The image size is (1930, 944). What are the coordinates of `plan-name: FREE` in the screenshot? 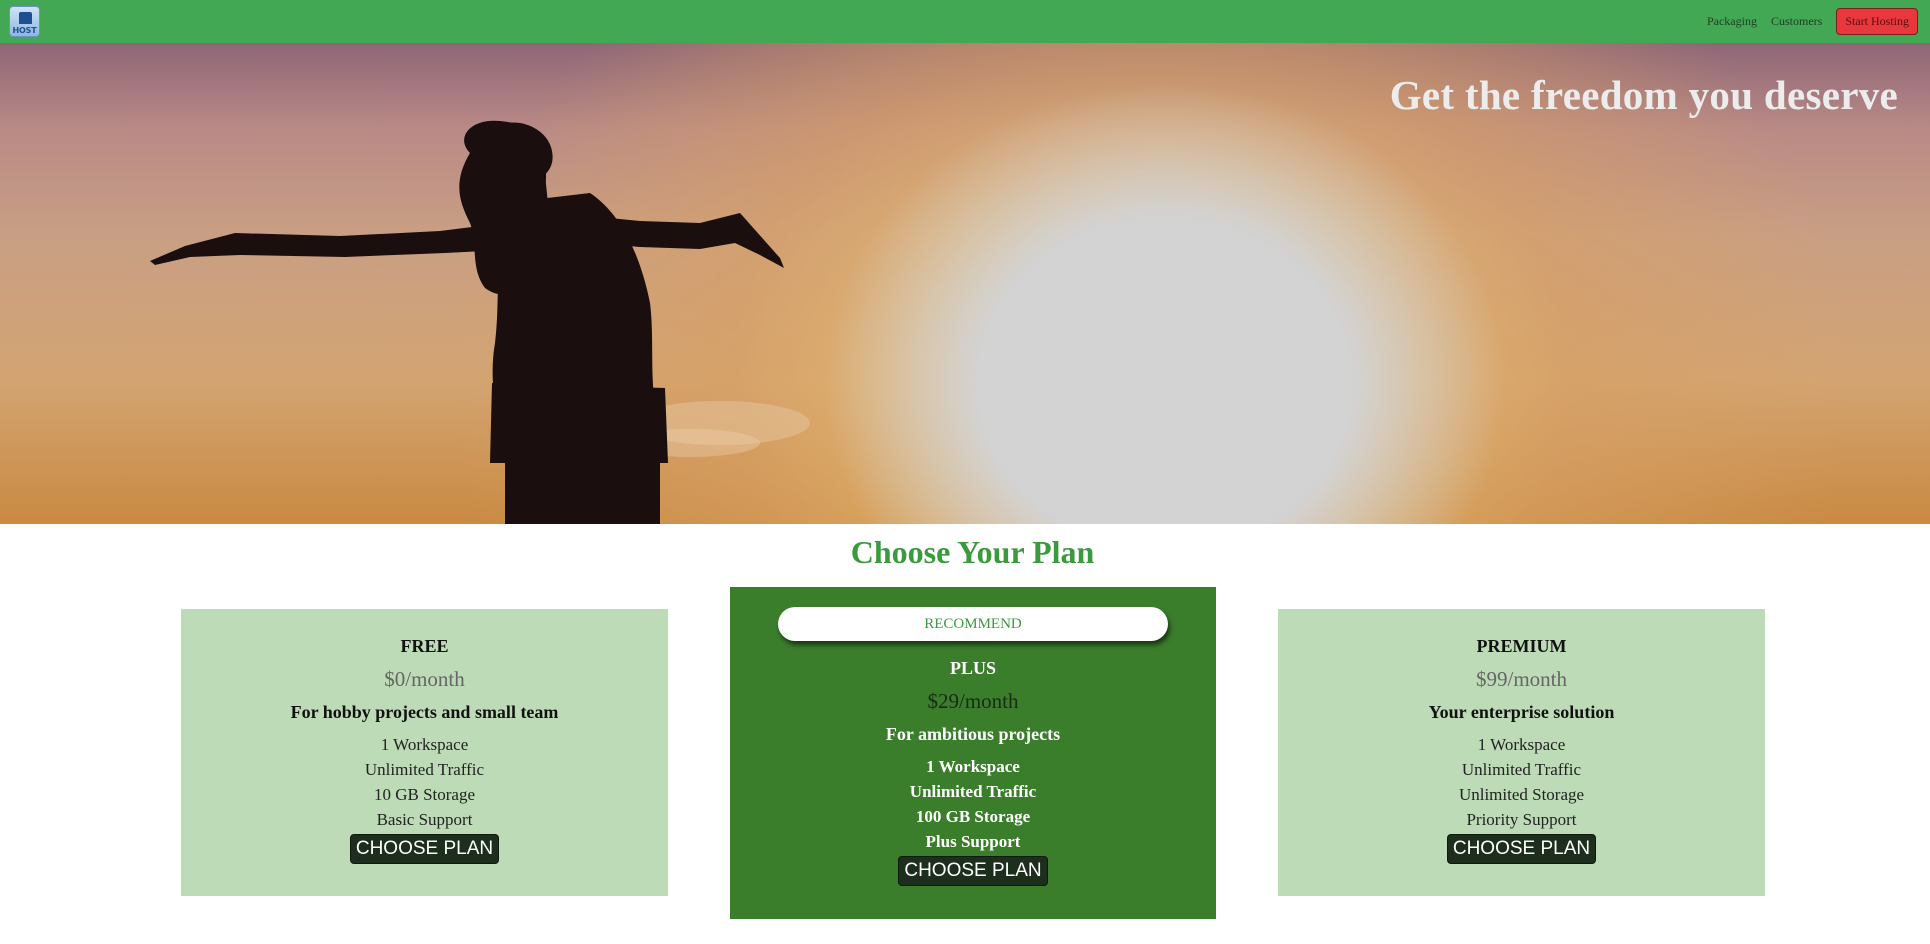 It's located at (424, 646).